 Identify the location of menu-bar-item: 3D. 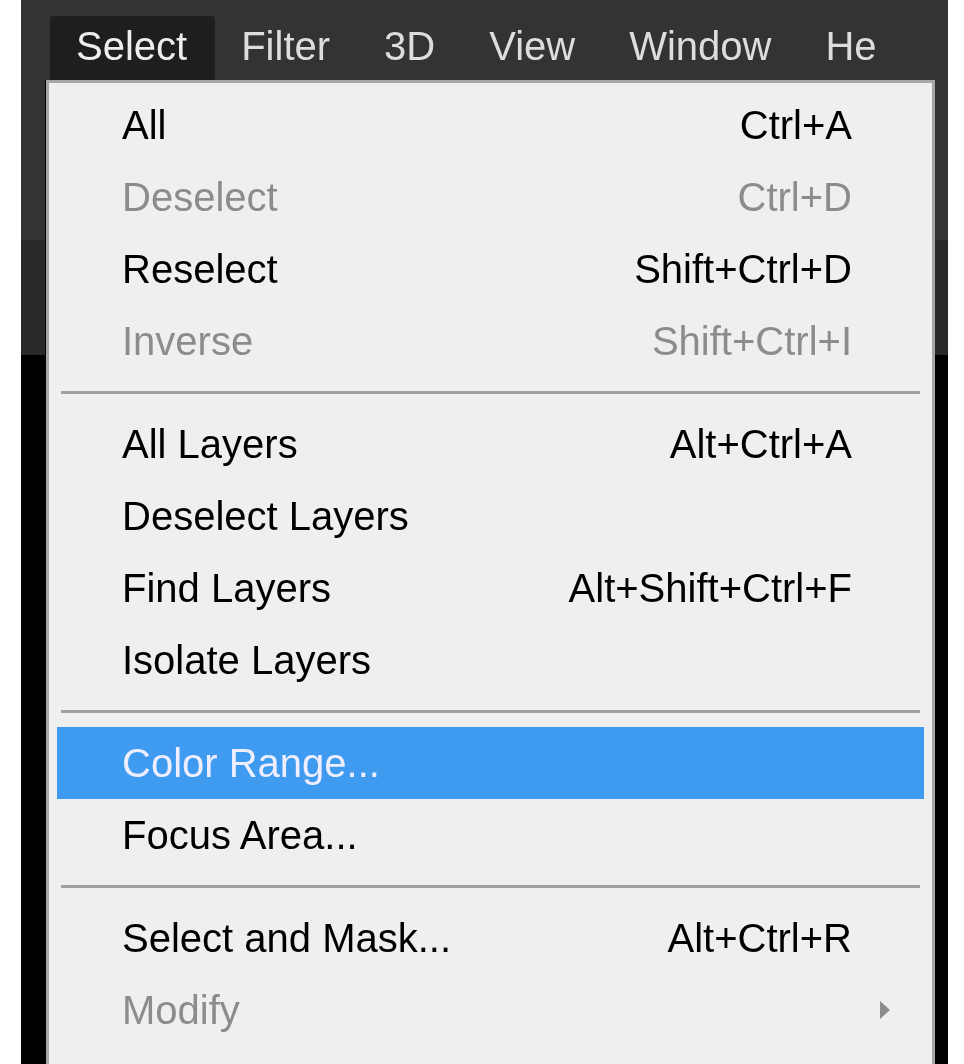
(411, 48).